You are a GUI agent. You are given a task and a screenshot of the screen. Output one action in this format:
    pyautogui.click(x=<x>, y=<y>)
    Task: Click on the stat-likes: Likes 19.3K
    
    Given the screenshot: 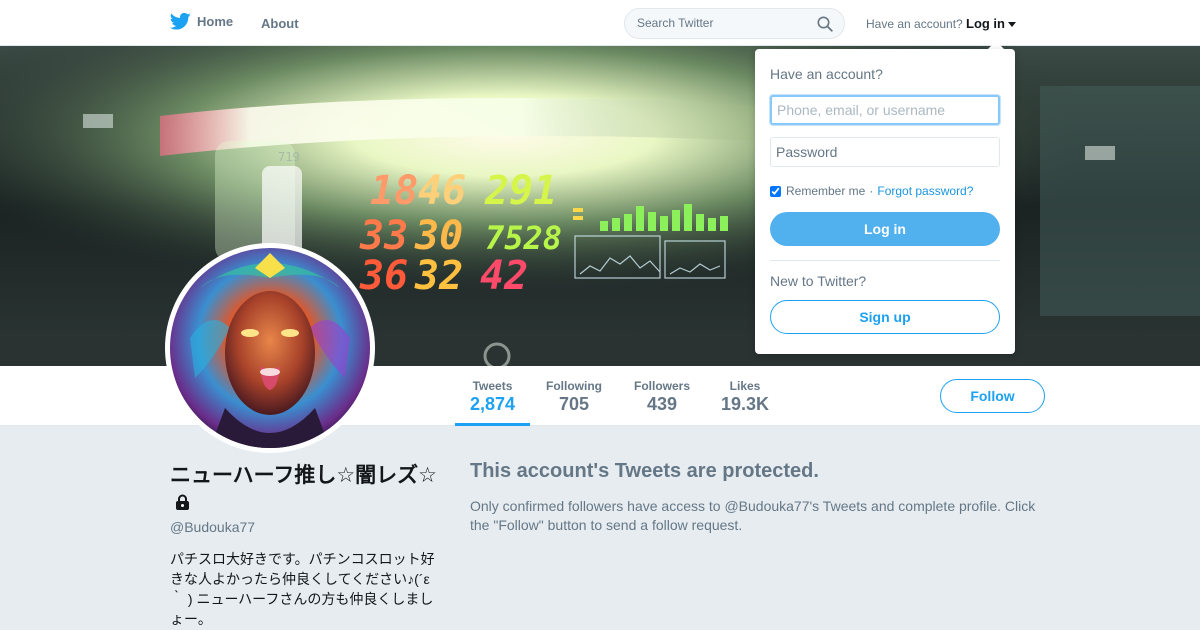 What is the action you would take?
    pyautogui.click(x=745, y=396)
    